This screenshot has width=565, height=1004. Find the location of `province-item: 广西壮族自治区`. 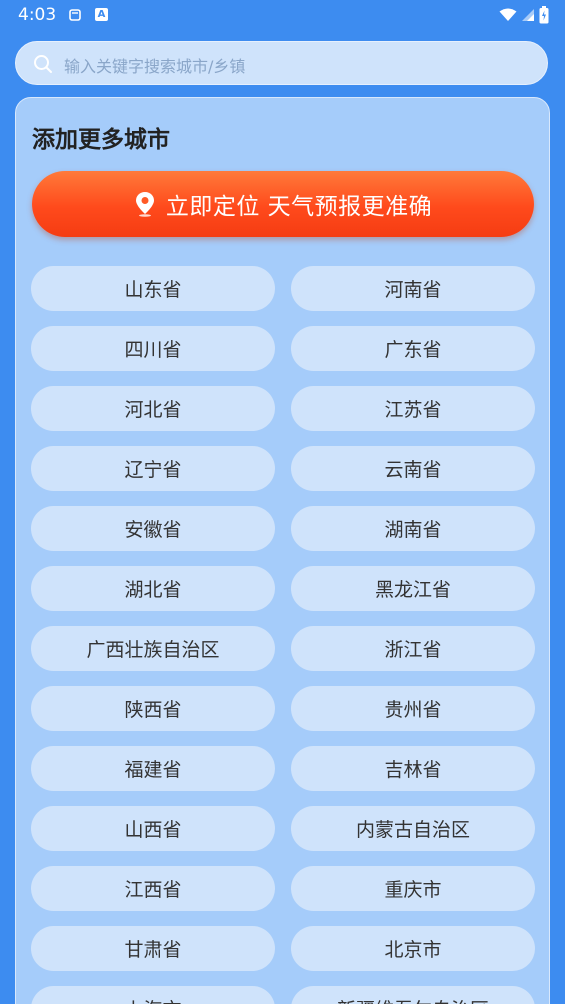

province-item: 广西壮族自治区 is located at coordinates (153, 648).